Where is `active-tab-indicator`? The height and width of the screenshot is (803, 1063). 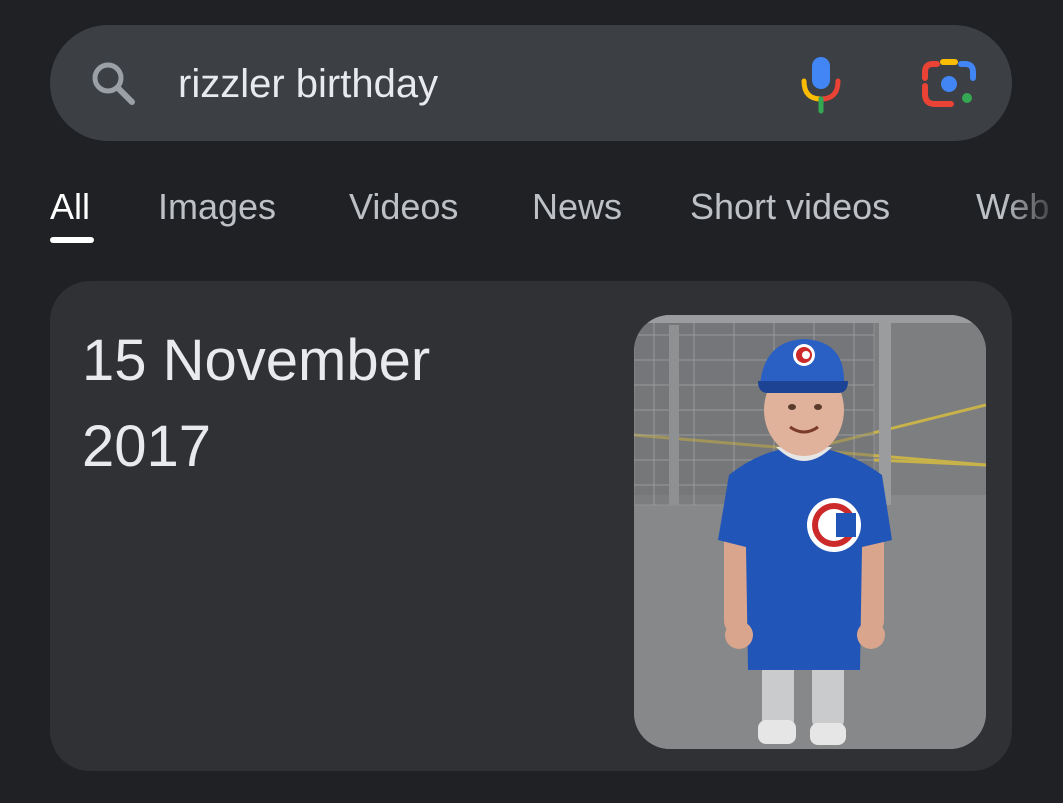 active-tab-indicator is located at coordinates (72, 240).